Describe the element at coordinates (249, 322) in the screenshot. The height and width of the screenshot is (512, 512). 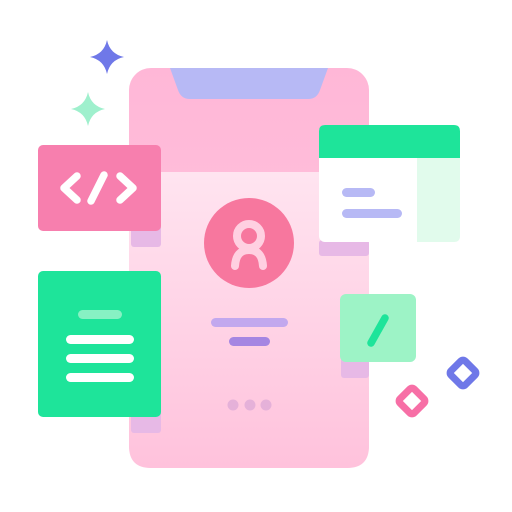
I see `name-line` at that location.